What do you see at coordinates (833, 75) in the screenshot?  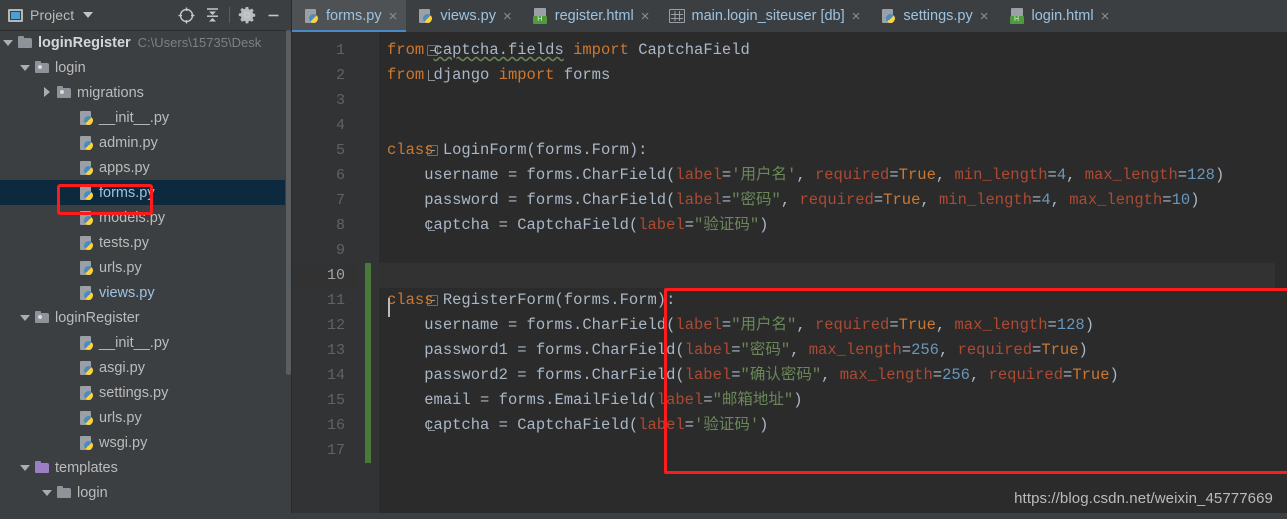 I see `code-line: from django import forms` at bounding box center [833, 75].